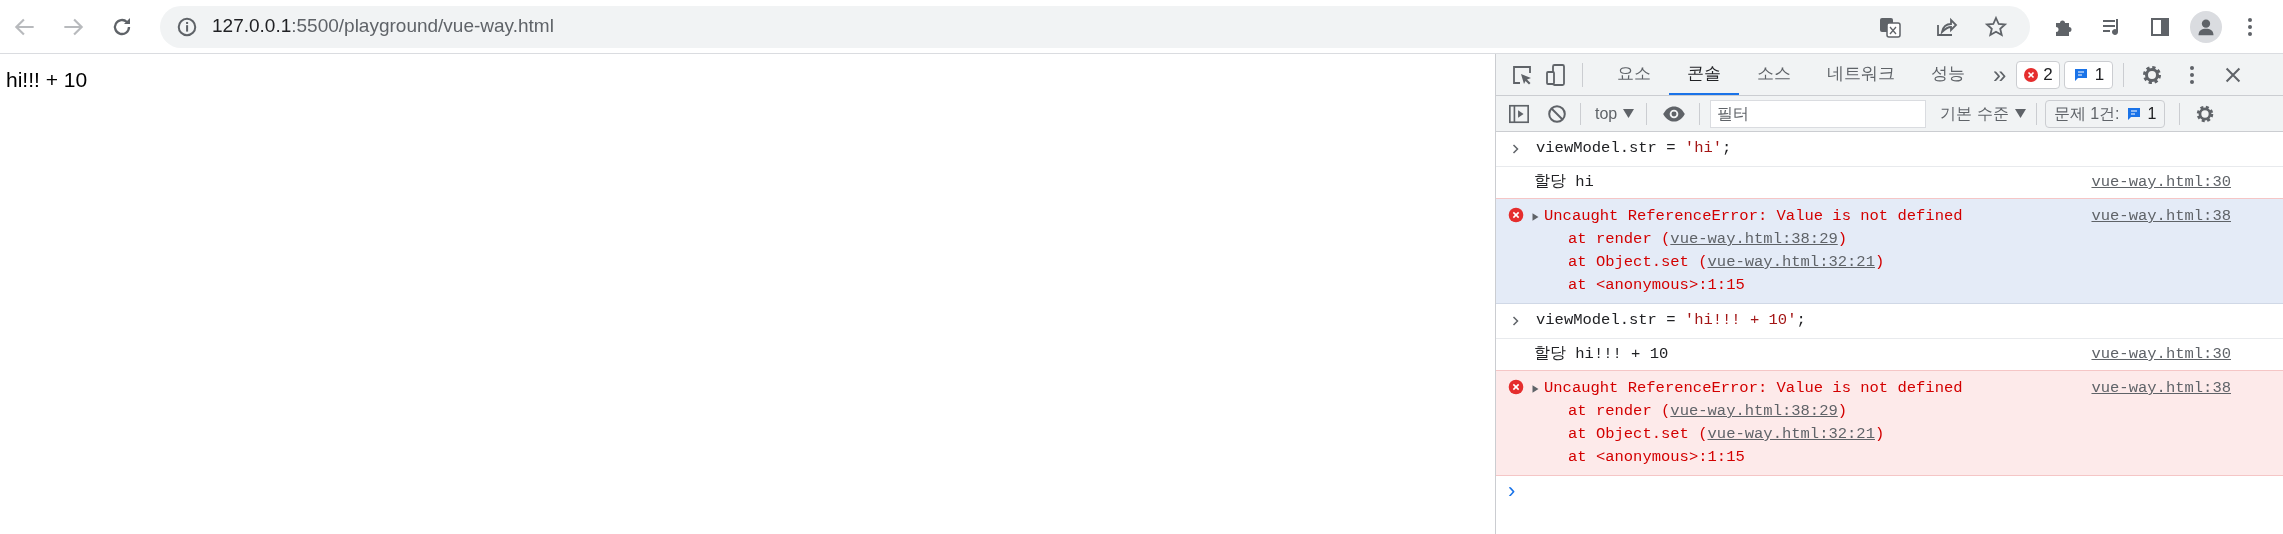  What do you see at coordinates (2088, 74) in the screenshot?
I see `message-count-badge: 1` at bounding box center [2088, 74].